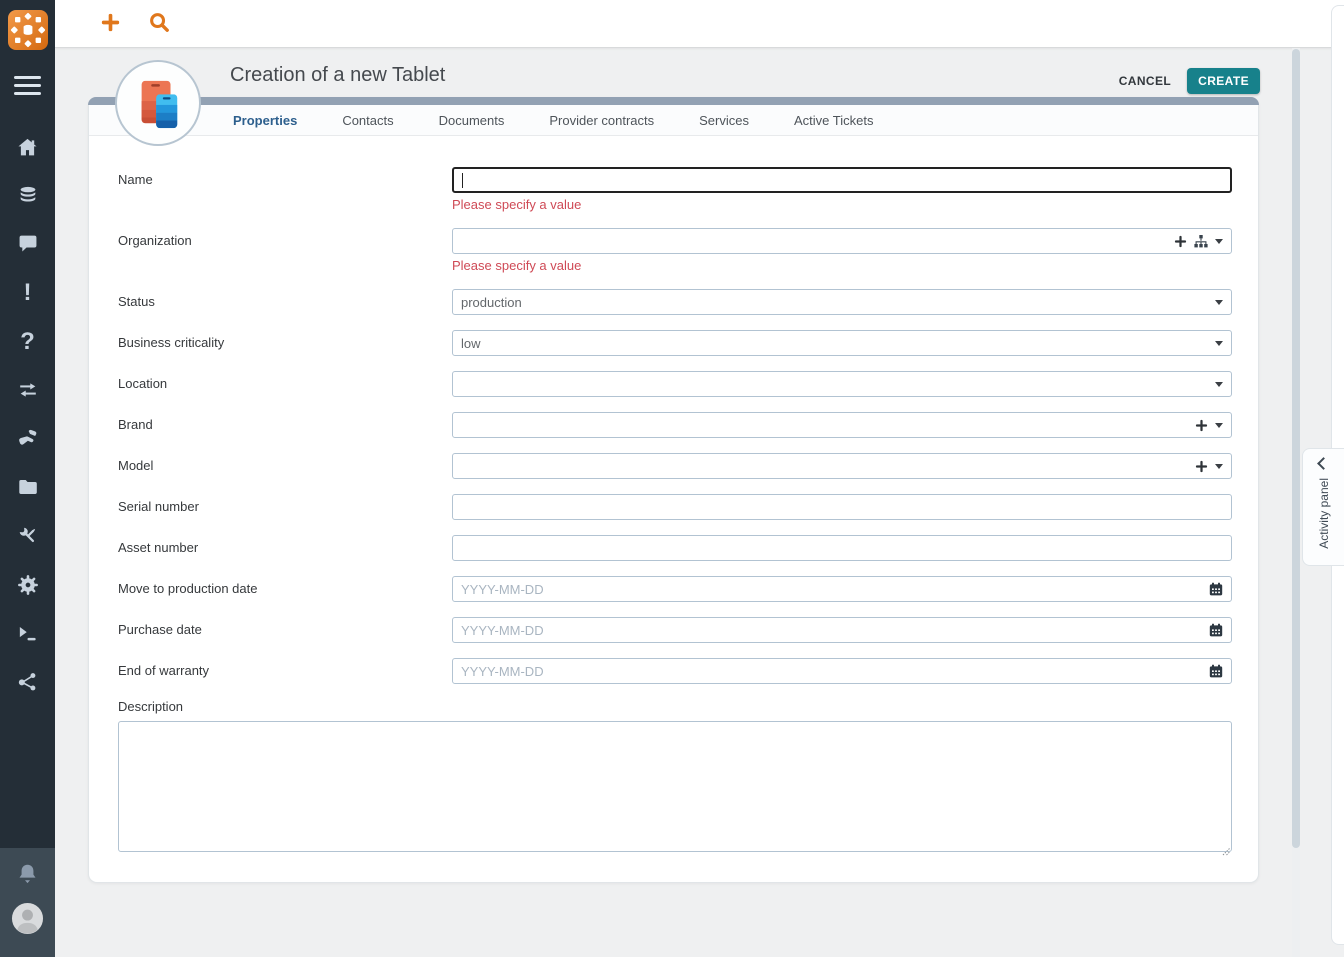 The image size is (1344, 957). I want to click on transfer-arrows-icon, so click(27, 390).